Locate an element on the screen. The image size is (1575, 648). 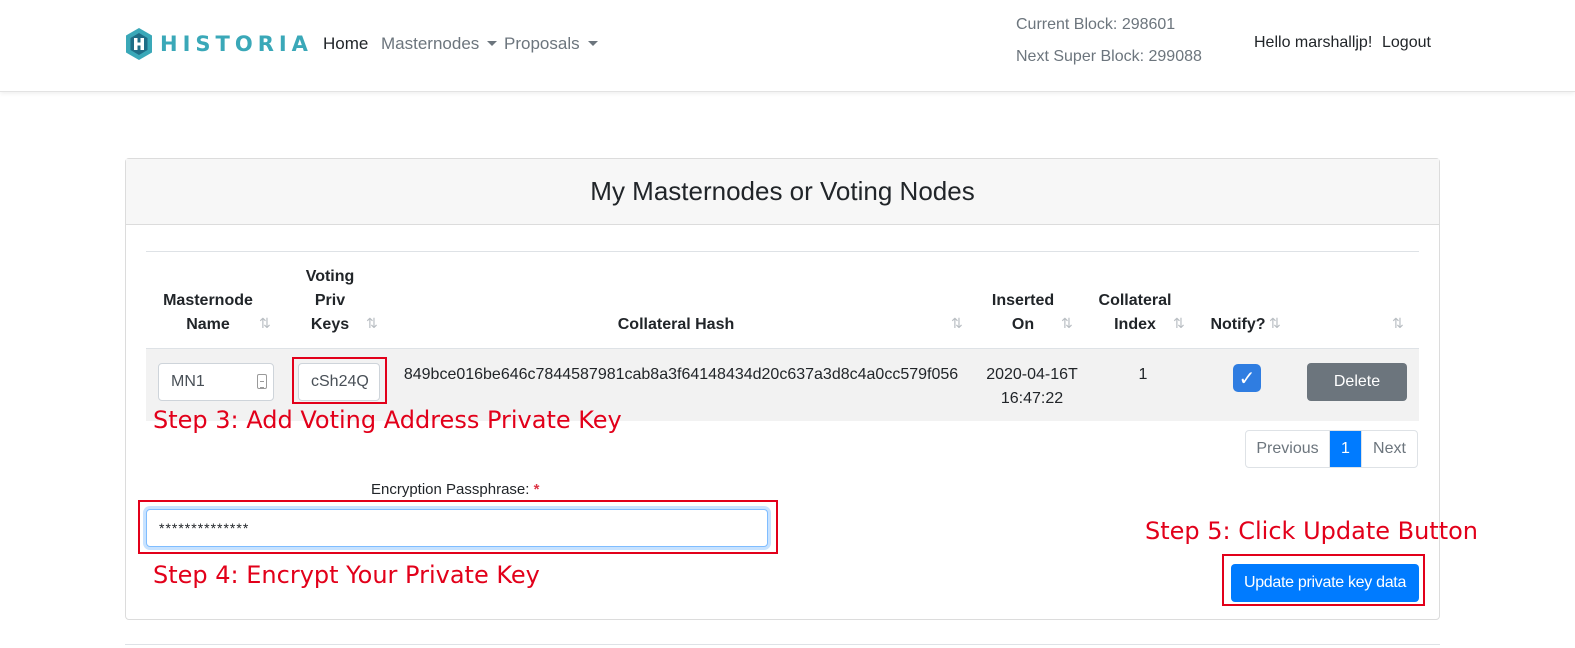
card-title: My Masternodes or Voting Nodes is located at coordinates (782, 191).